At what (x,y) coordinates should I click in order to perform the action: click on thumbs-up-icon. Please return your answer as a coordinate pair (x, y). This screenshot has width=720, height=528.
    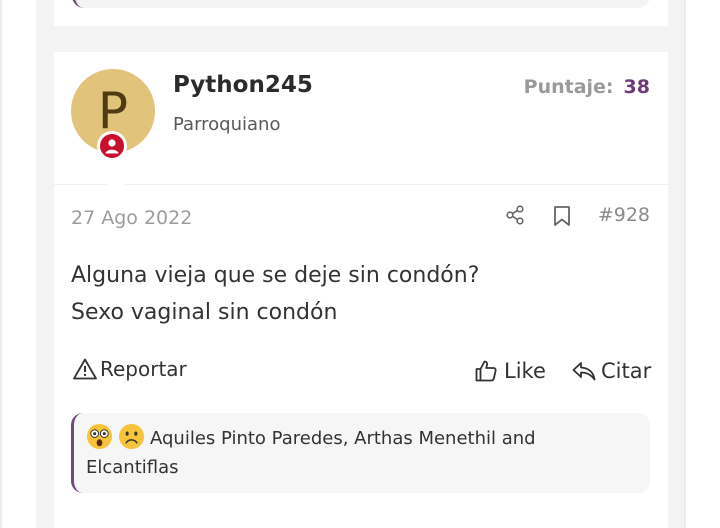
    Looking at the image, I should click on (486, 371).